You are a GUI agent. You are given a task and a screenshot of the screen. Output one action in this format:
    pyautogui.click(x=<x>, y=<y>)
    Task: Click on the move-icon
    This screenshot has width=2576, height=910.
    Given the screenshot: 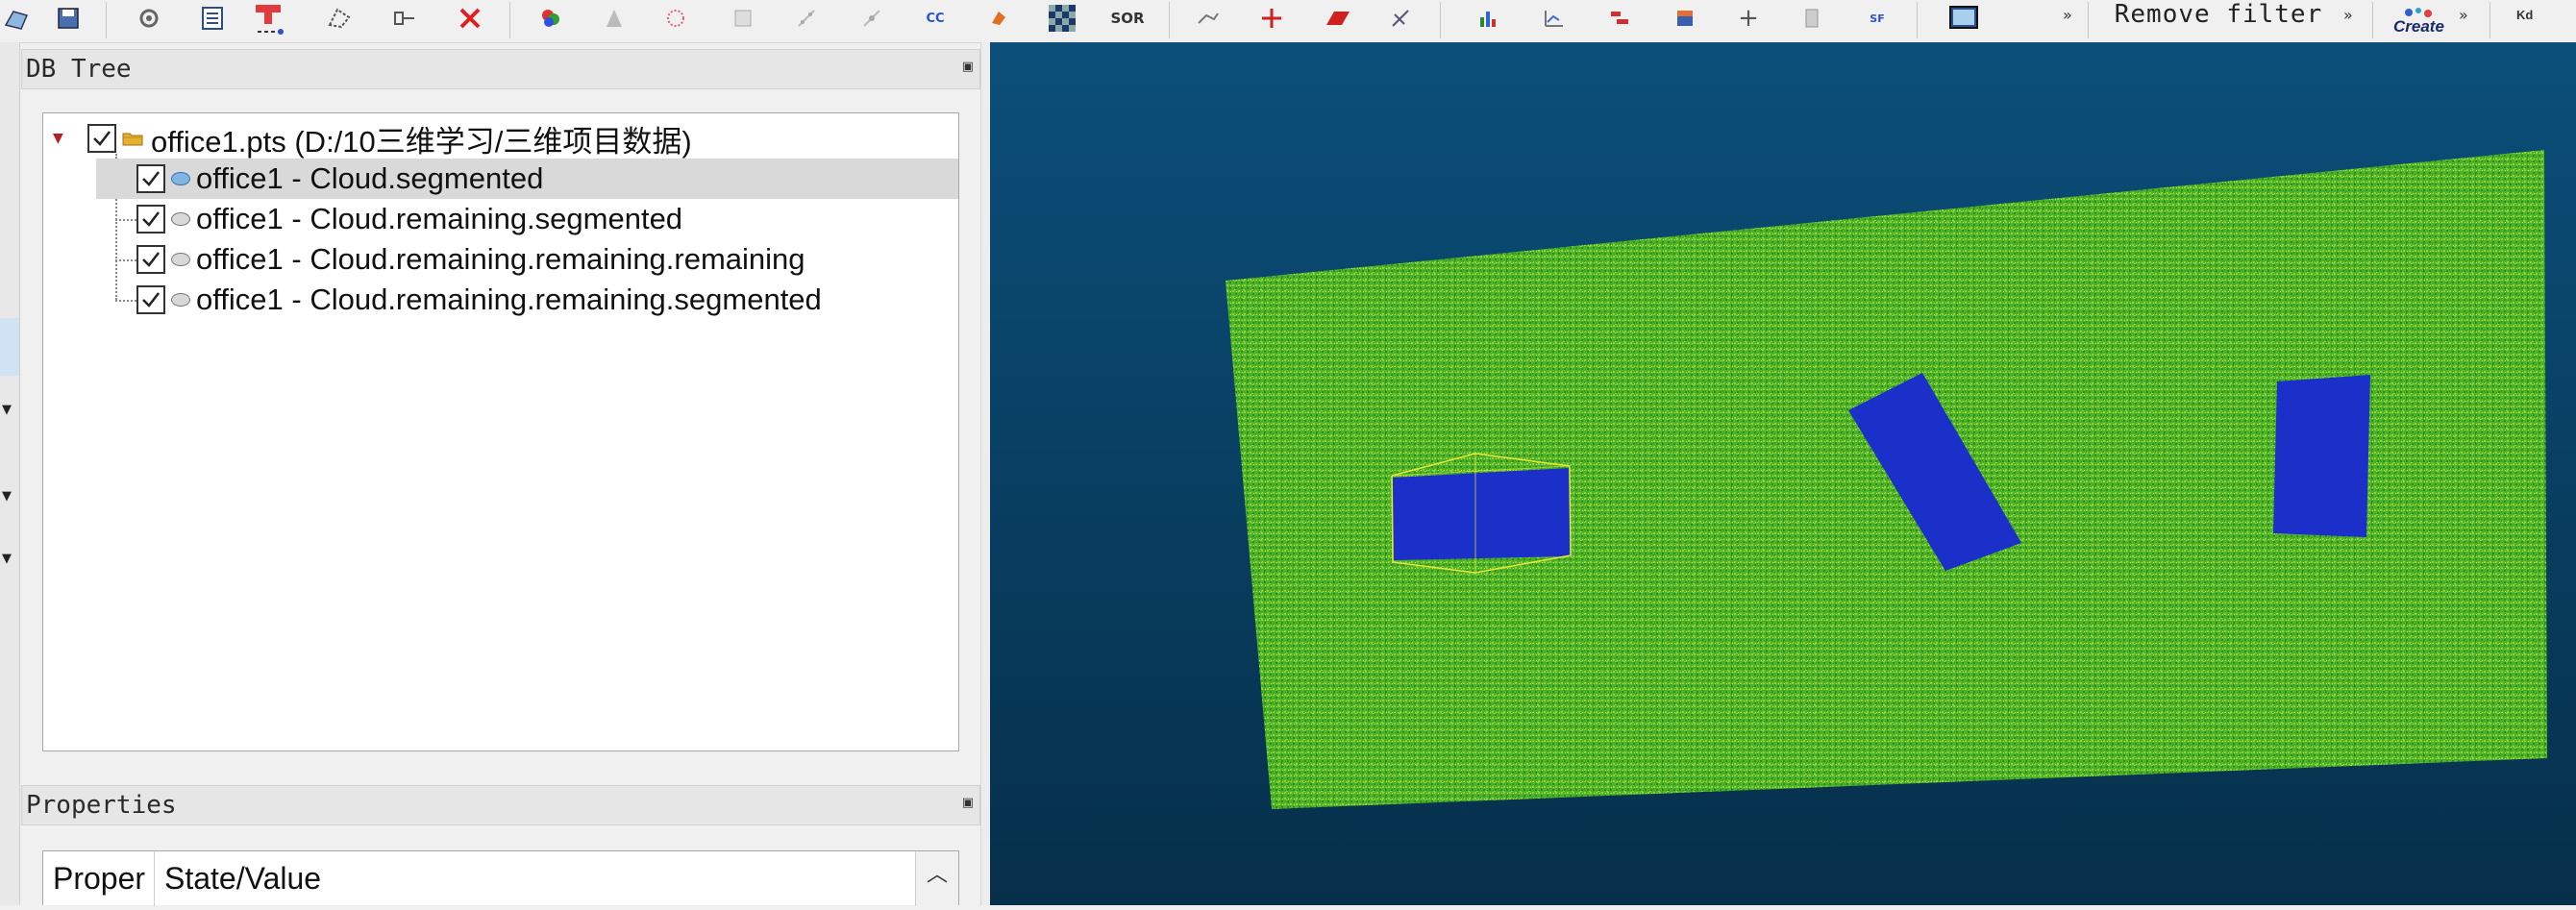 What is the action you would take?
    pyautogui.click(x=1271, y=18)
    